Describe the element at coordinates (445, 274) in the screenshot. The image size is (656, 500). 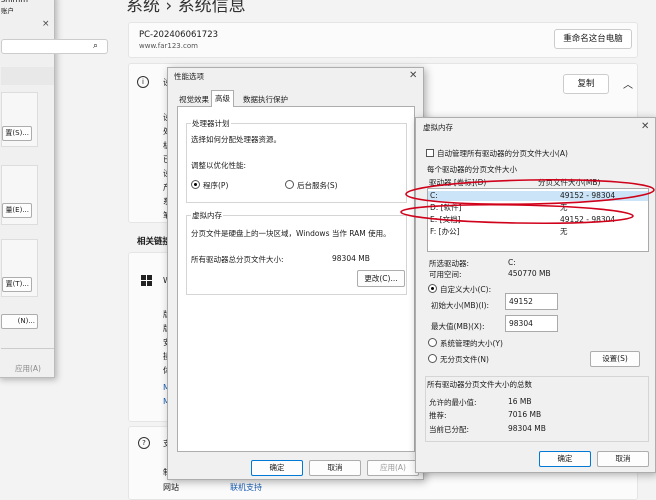
I see `space-label: 可用空间:` at that location.